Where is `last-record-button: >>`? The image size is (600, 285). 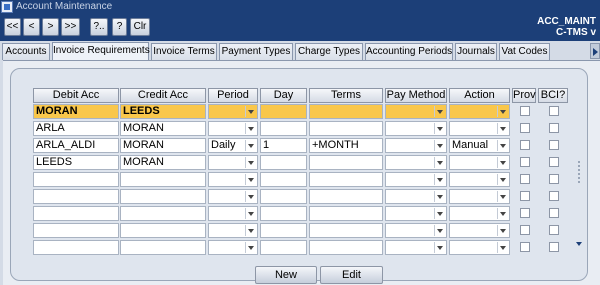 last-record-button: >> is located at coordinates (70, 27).